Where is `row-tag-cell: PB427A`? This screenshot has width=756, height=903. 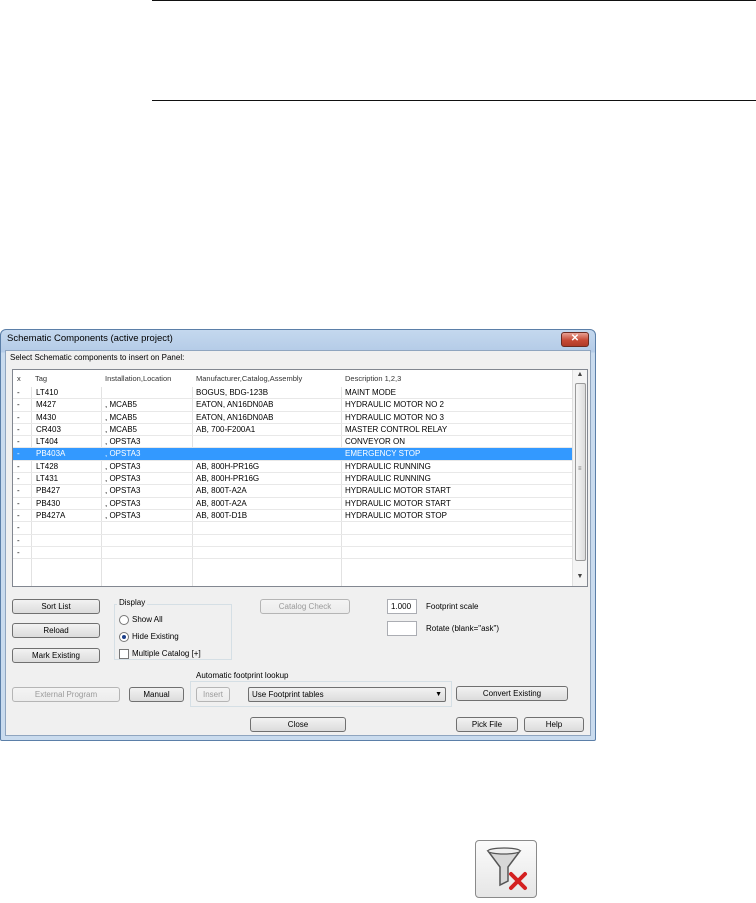
row-tag-cell: PB427A is located at coordinates (51, 515).